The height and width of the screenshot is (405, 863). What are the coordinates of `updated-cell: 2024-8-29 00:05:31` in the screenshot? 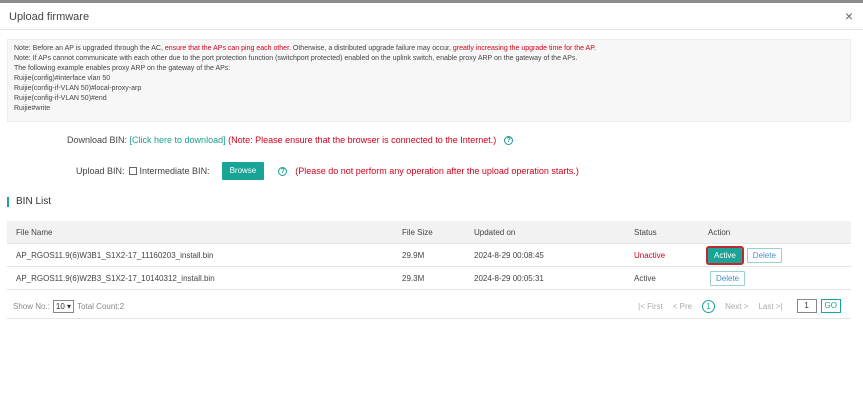 It's located at (509, 278).